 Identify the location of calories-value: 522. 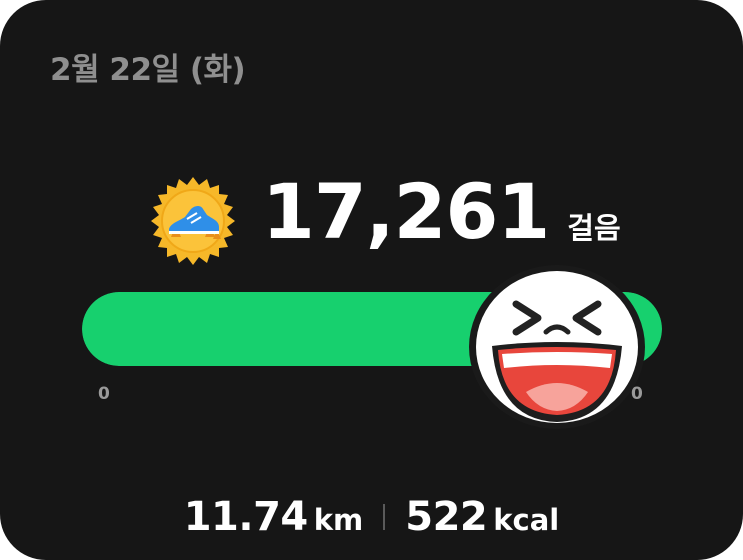
(446, 517).